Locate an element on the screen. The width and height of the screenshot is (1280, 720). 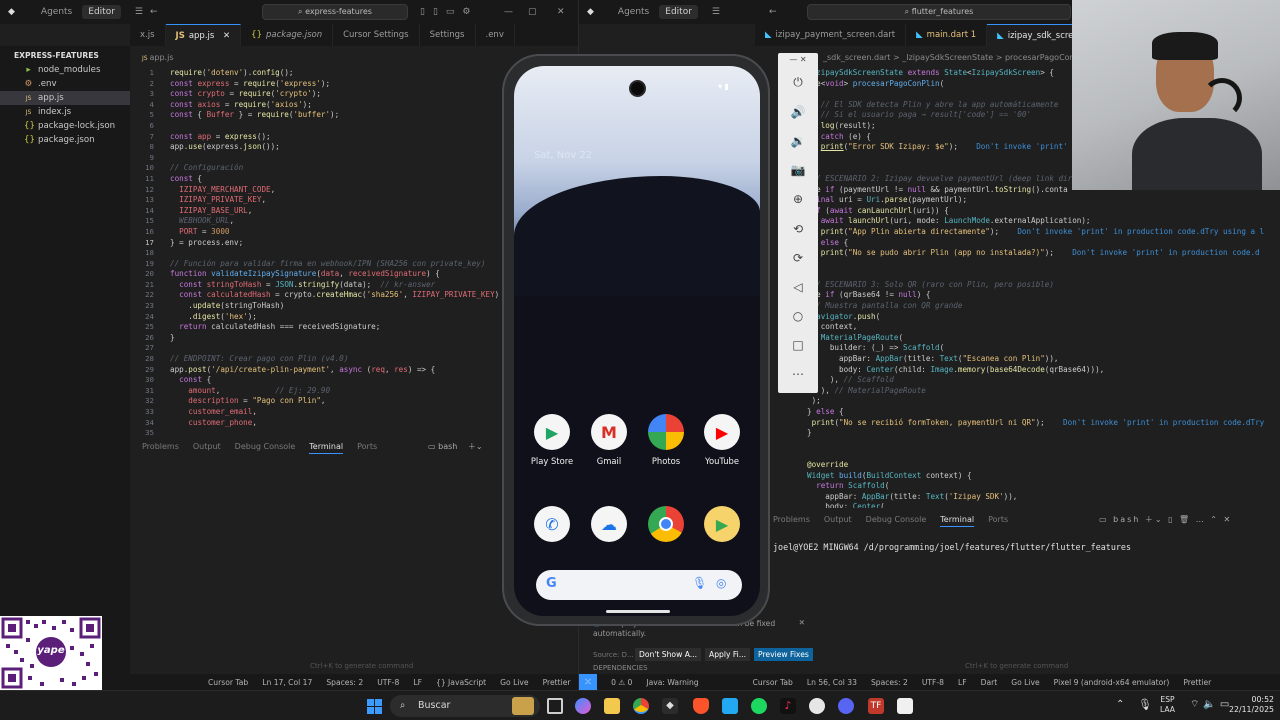
tab-main-dart: ◣ main.dart 1 is located at coordinates (947, 35).